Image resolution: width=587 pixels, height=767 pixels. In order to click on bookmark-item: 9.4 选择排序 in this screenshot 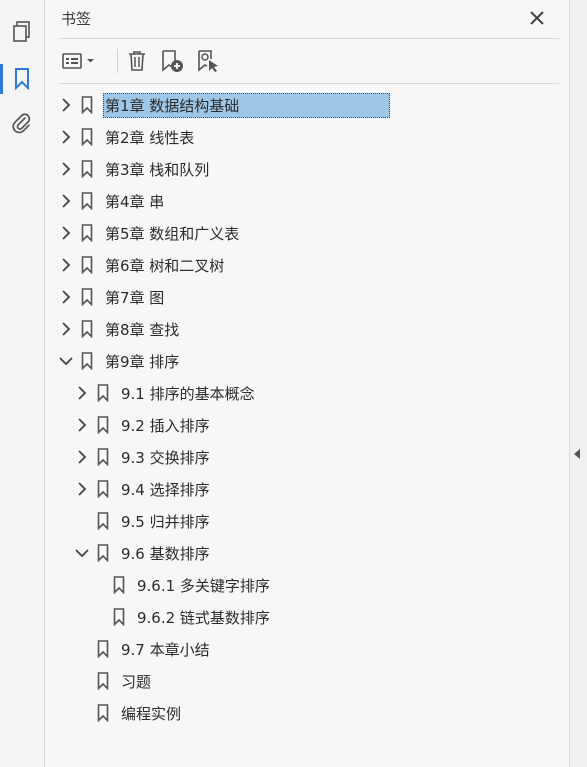, I will do `click(143, 489)`.